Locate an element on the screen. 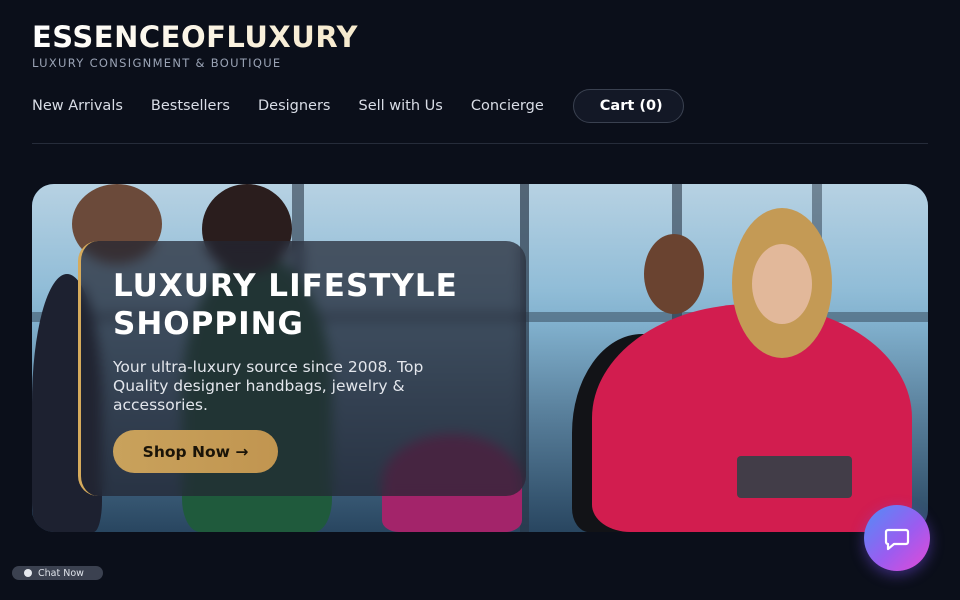 This screenshot has height=600, width=960. shop-now-button: Shop Now → is located at coordinates (195, 451).